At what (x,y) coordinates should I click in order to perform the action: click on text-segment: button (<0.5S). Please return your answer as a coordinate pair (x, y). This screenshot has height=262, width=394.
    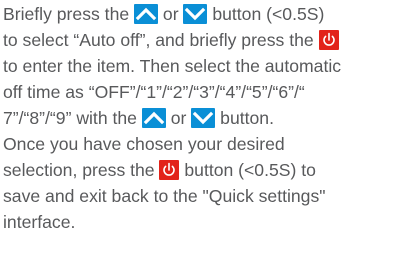
    Looking at the image, I should click on (266, 14).